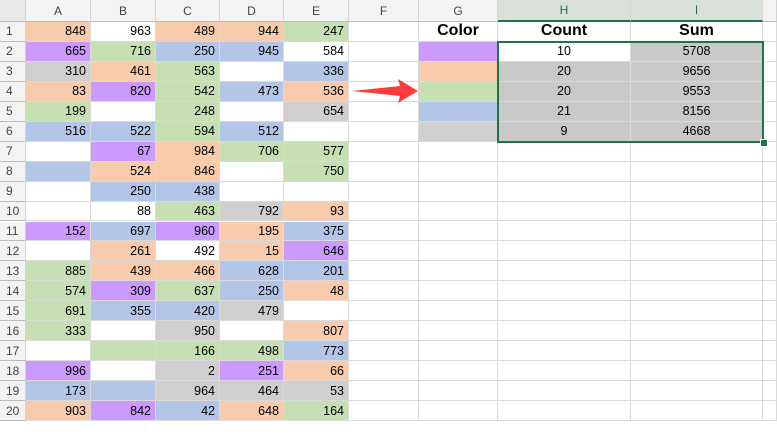 Image resolution: width=777 pixels, height=441 pixels. I want to click on row-header-7: 7, so click(13, 151).